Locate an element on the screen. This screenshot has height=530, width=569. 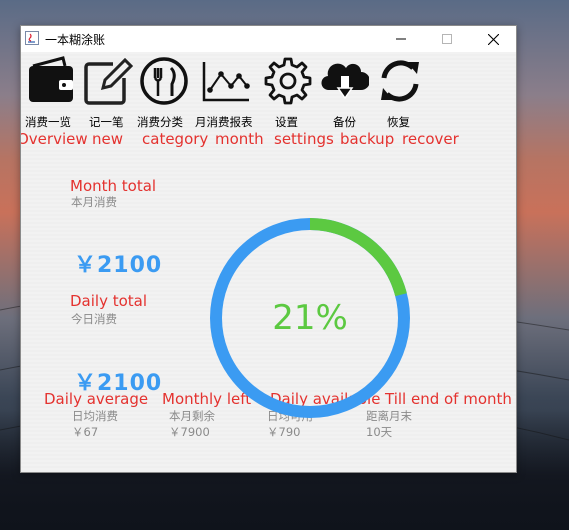
toolbar-new-label: 记一笔 is located at coordinates (106, 122).